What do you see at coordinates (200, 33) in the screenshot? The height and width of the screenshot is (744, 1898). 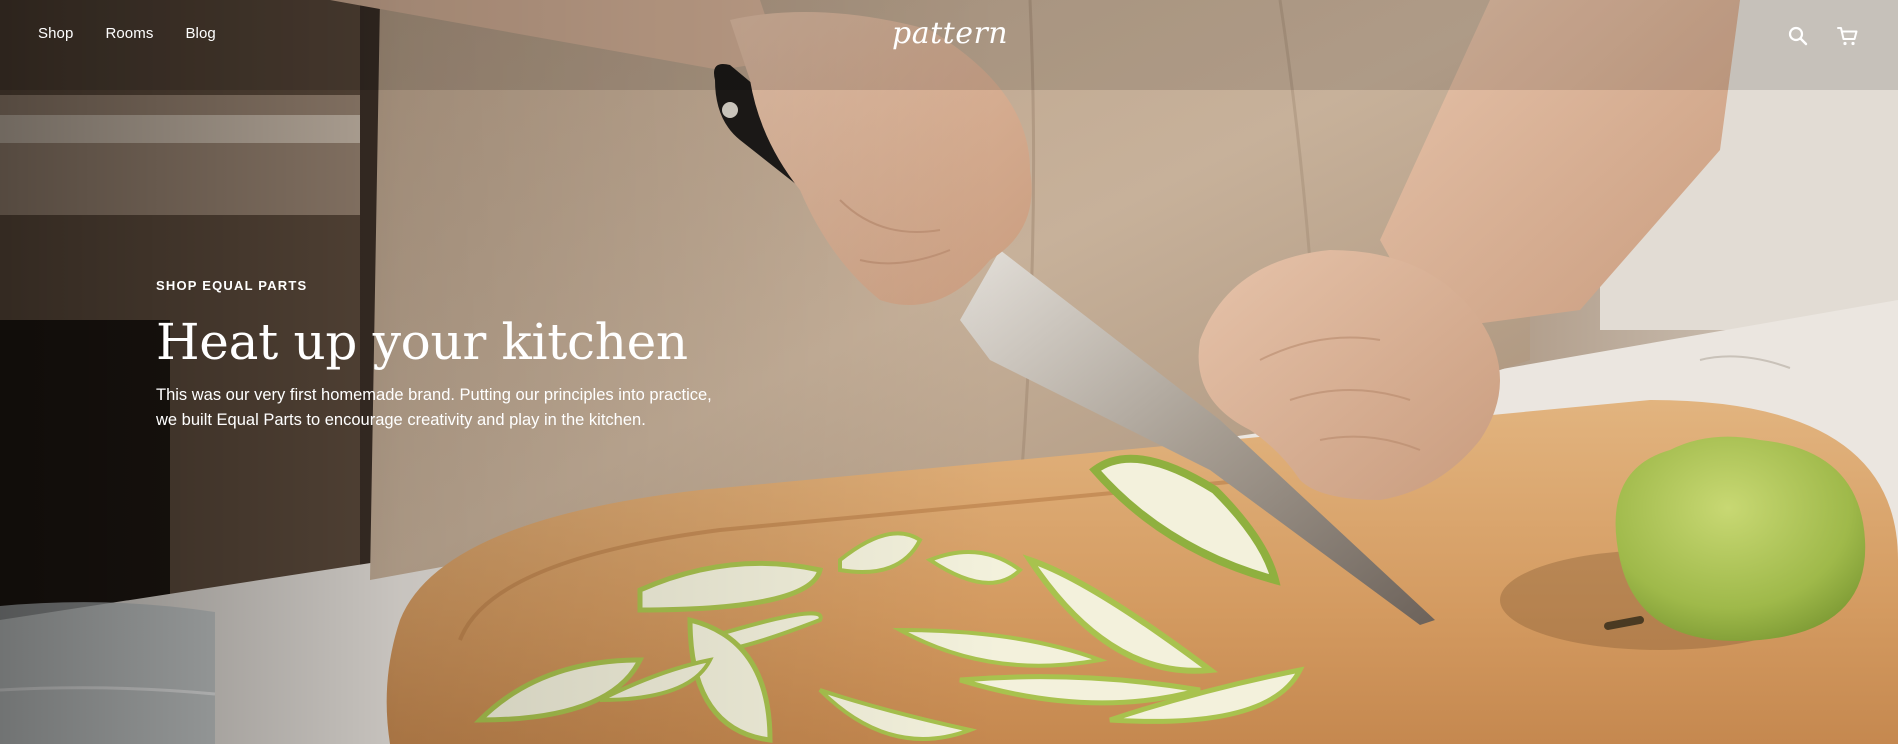 I see `nav-link-blog: Blog` at bounding box center [200, 33].